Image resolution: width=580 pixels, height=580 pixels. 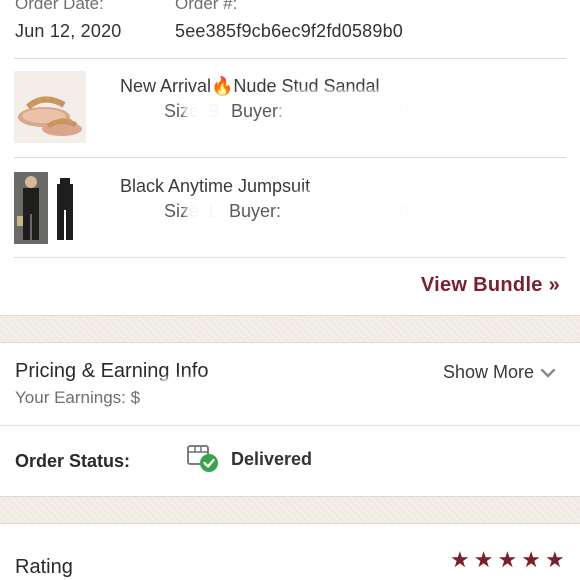 What do you see at coordinates (59, 6) in the screenshot?
I see `order-date-label: Order Date:` at bounding box center [59, 6].